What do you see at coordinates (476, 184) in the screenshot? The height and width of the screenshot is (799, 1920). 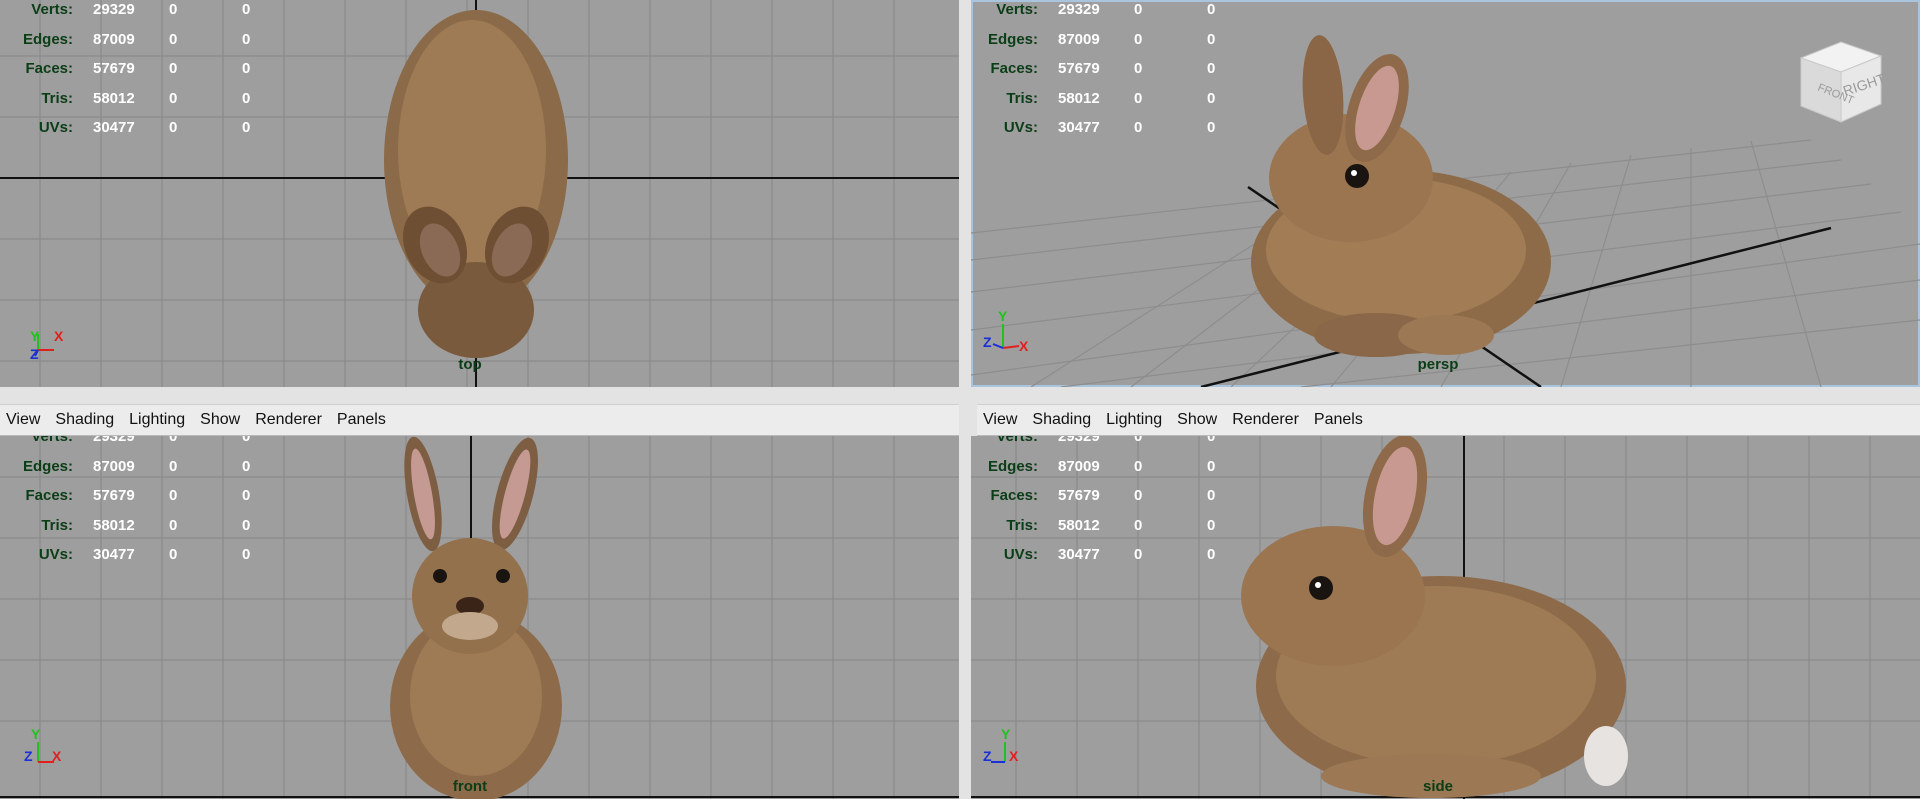 I see `bunny-model-top` at bounding box center [476, 184].